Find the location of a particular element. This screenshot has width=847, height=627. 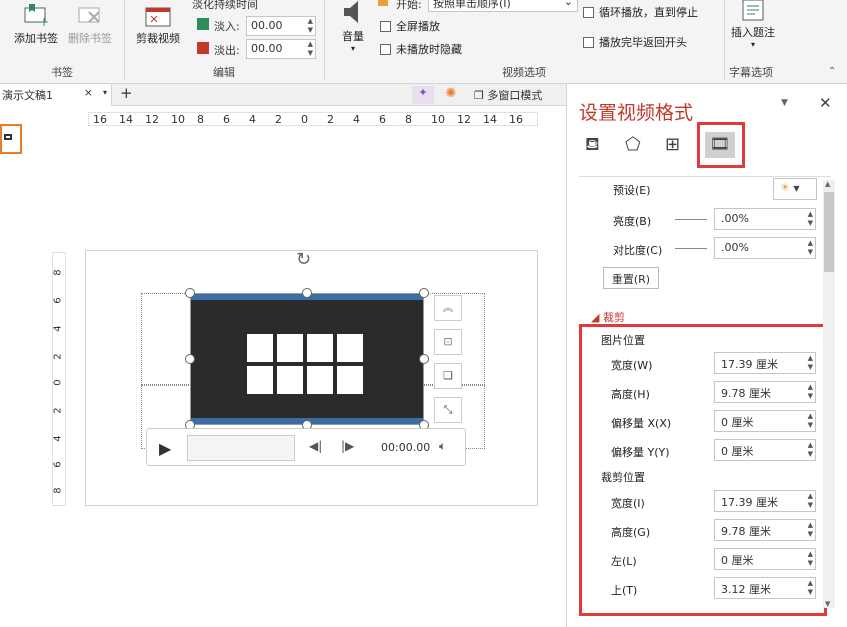

crop-section-header: ◢ 裁剪 is located at coordinates (608, 317).